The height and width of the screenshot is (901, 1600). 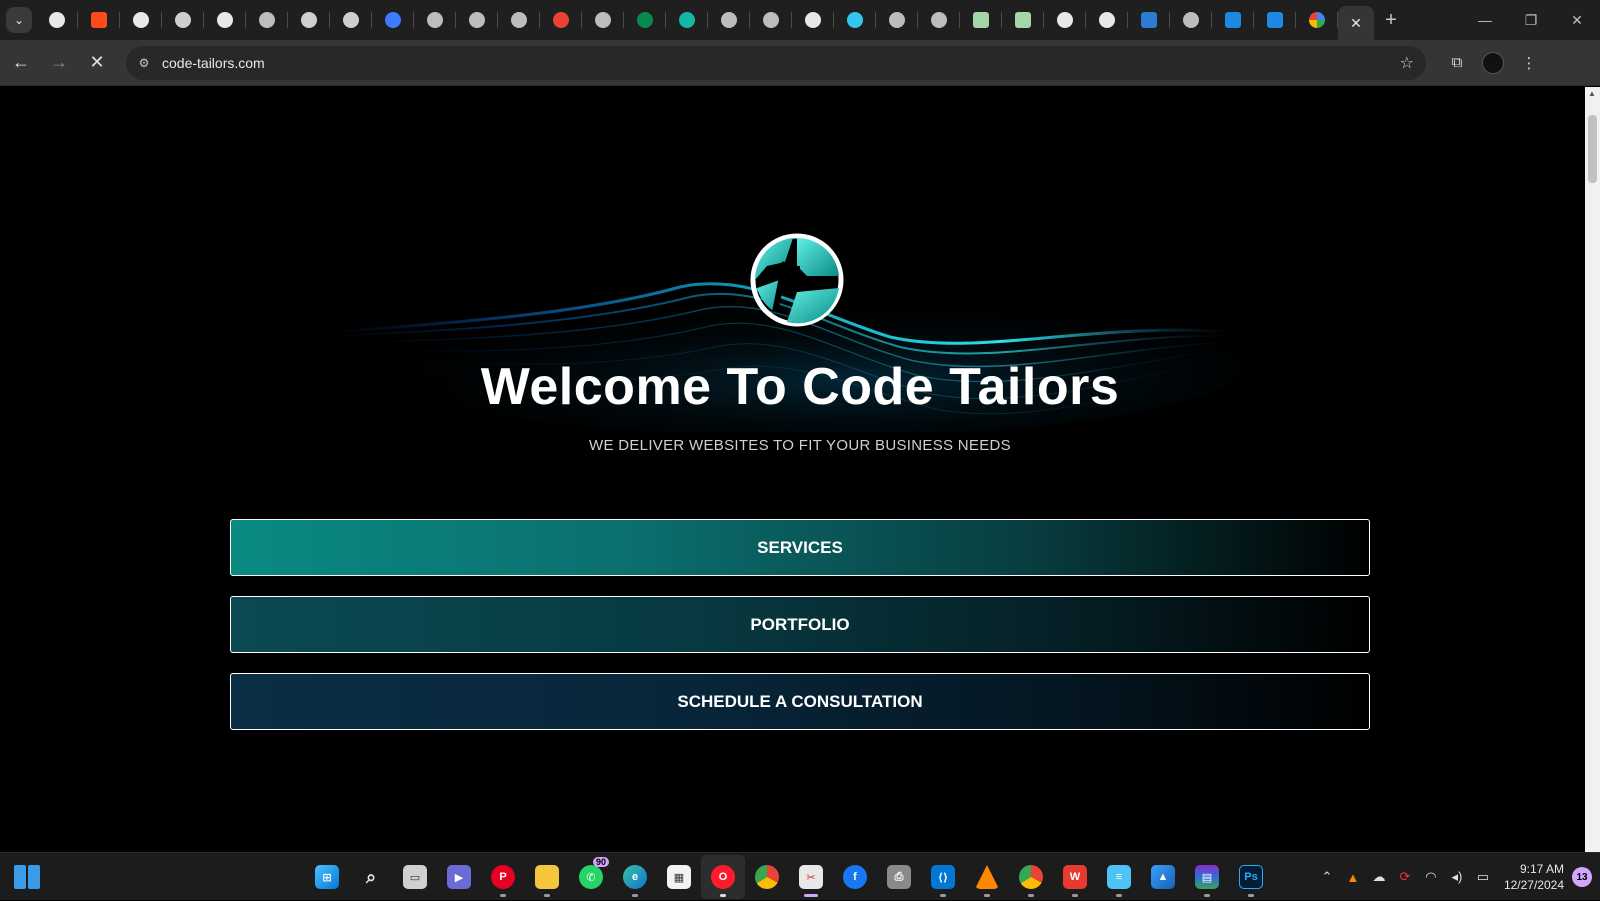 I want to click on widgets-icon, so click(x=27, y=877).